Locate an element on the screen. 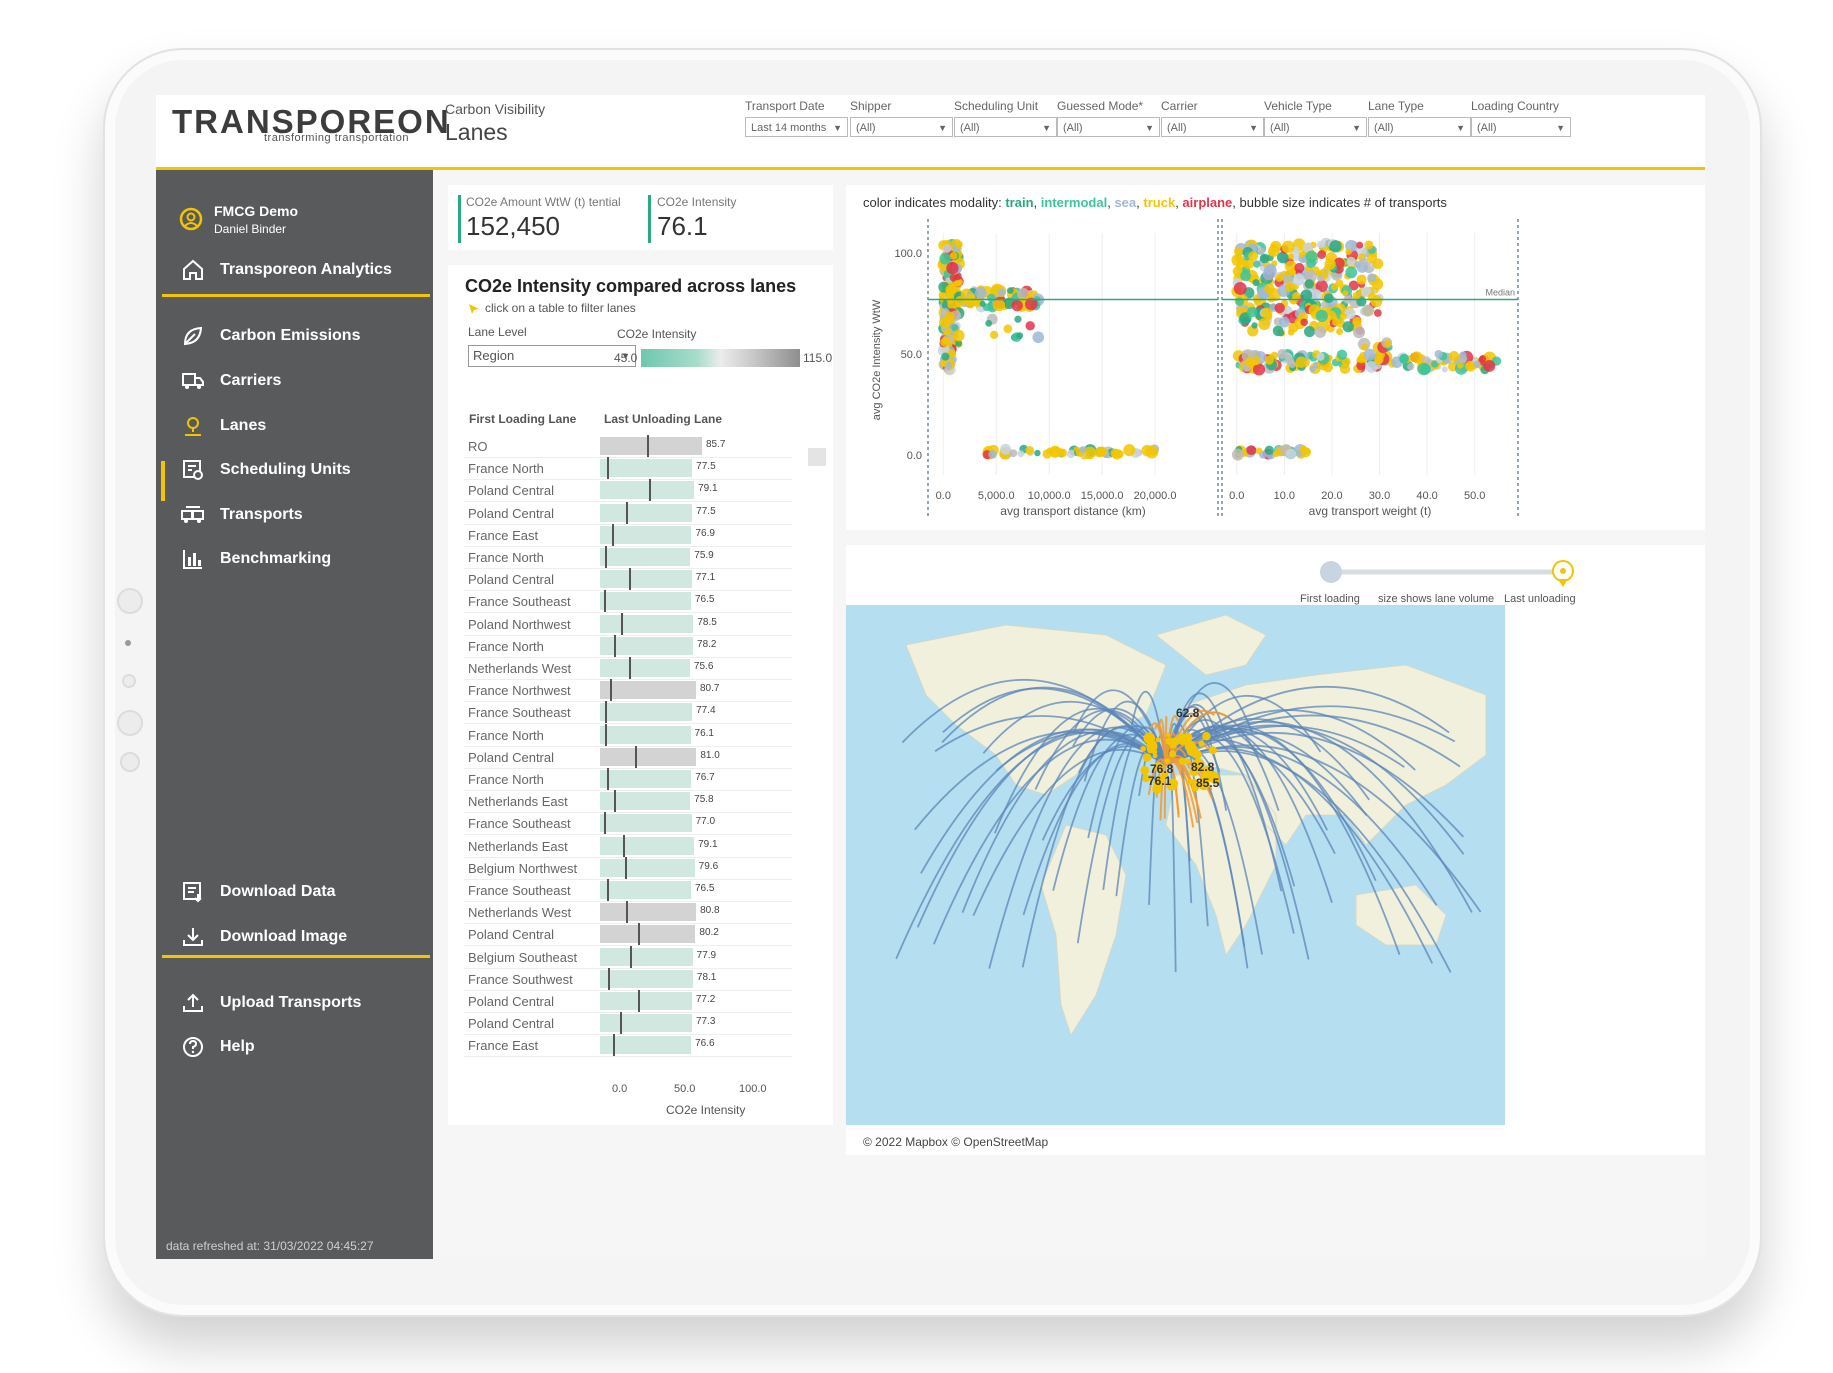 The height and width of the screenshot is (1373, 1833). table-row: Netherlands East 79.1 is located at coordinates (628, 845).